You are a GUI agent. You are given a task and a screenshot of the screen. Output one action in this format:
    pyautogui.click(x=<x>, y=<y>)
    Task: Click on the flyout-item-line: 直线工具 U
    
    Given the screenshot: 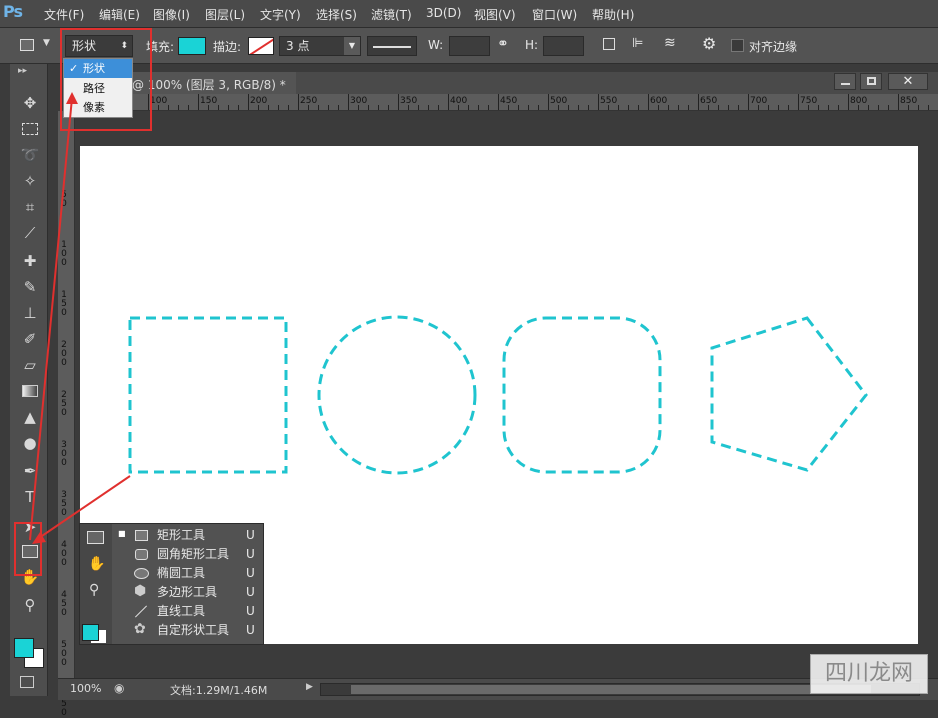 What is the action you would take?
    pyautogui.click(x=188, y=611)
    